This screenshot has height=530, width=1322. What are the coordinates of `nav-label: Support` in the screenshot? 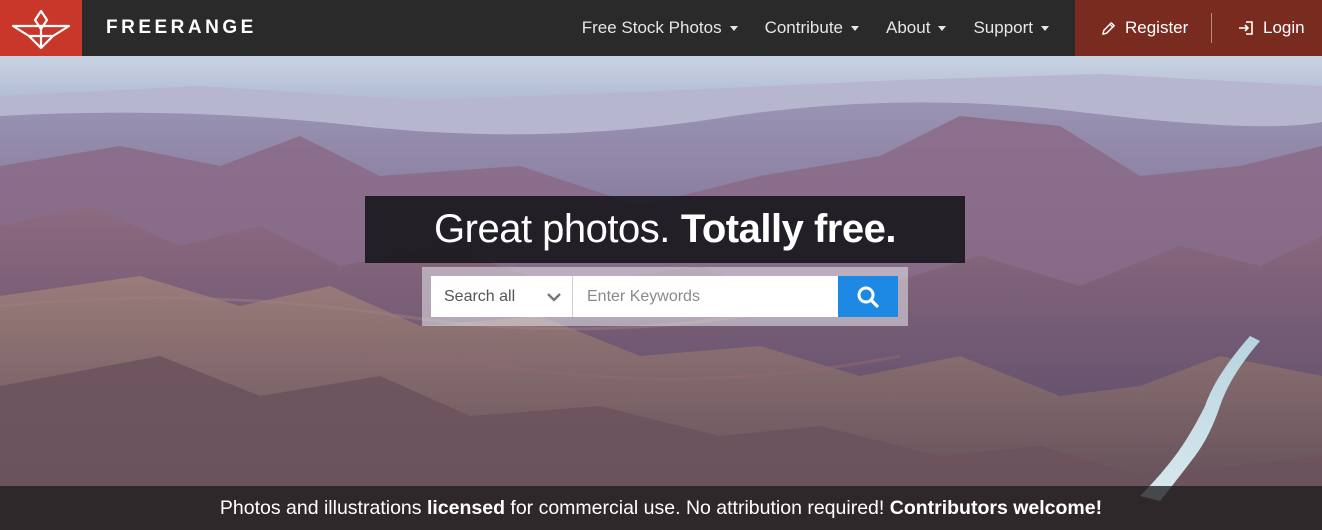 It's located at (1003, 27).